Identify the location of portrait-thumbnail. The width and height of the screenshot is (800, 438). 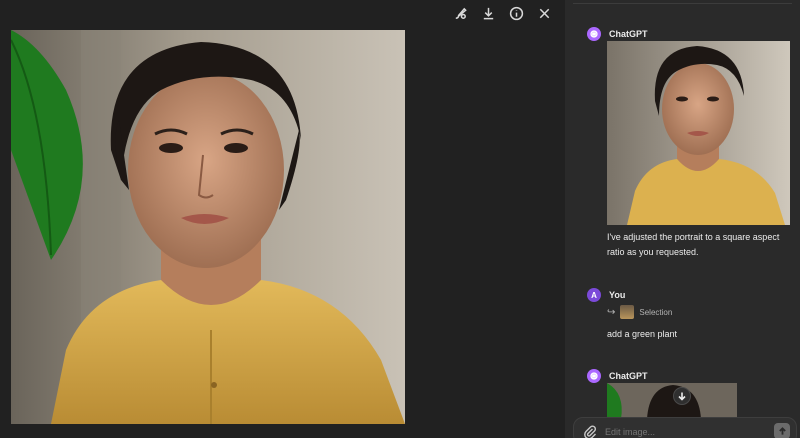
(698, 133).